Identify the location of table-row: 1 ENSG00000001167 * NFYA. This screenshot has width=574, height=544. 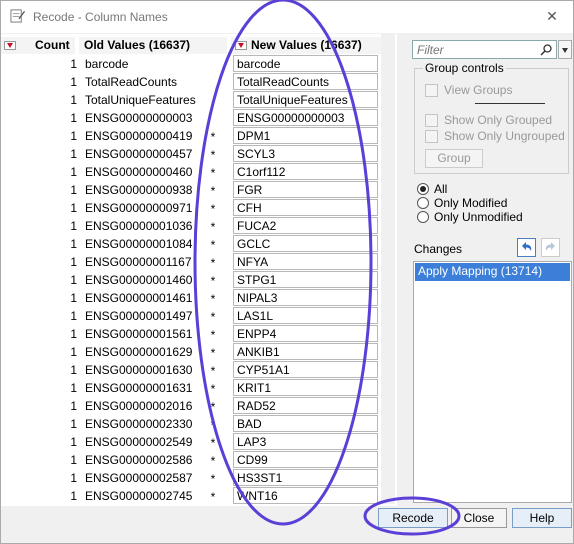
(191, 262).